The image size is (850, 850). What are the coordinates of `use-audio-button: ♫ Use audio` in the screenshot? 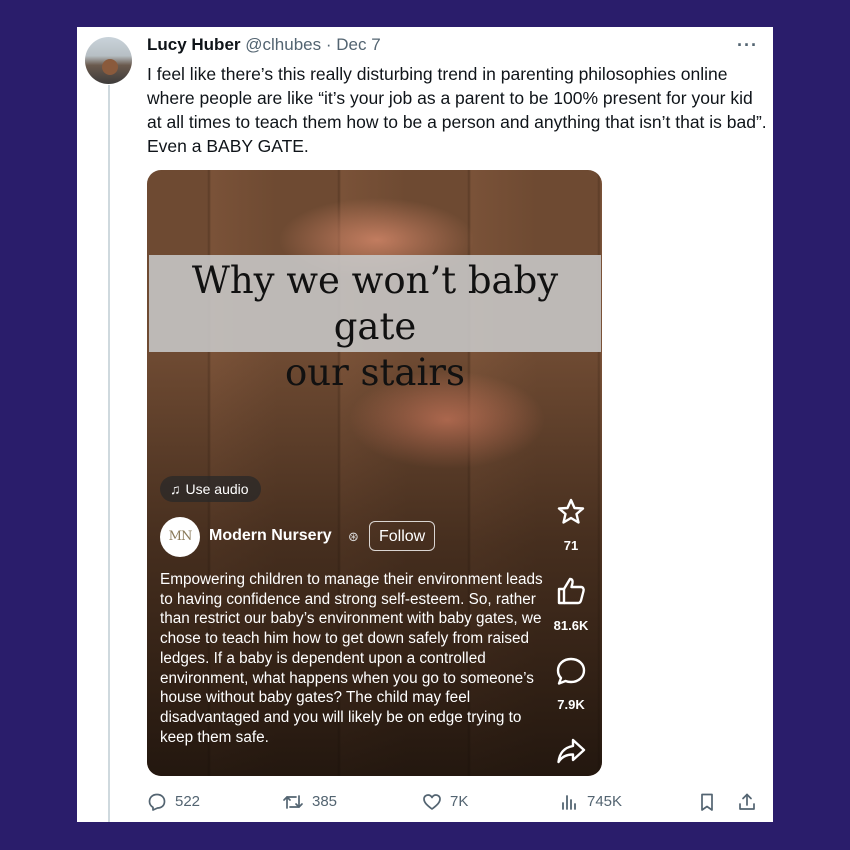 It's located at (210, 489).